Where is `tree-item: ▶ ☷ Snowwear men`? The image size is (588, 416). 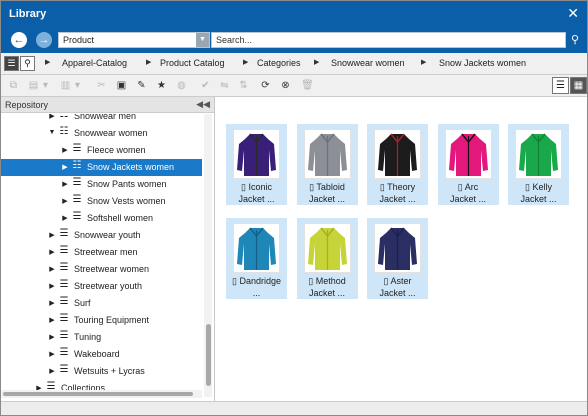
tree-item: ▶ ☷ Snowwear men is located at coordinates (101, 119).